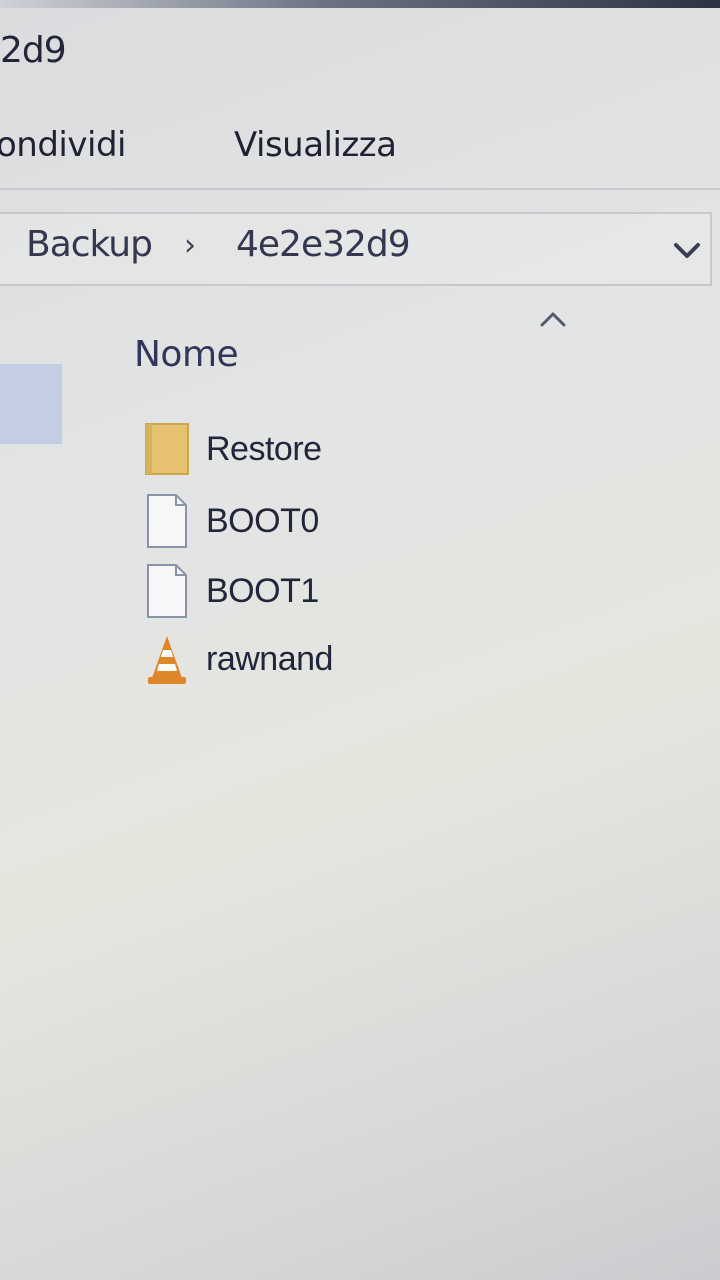  What do you see at coordinates (553, 319) in the screenshot?
I see `chevron-up-icon` at bounding box center [553, 319].